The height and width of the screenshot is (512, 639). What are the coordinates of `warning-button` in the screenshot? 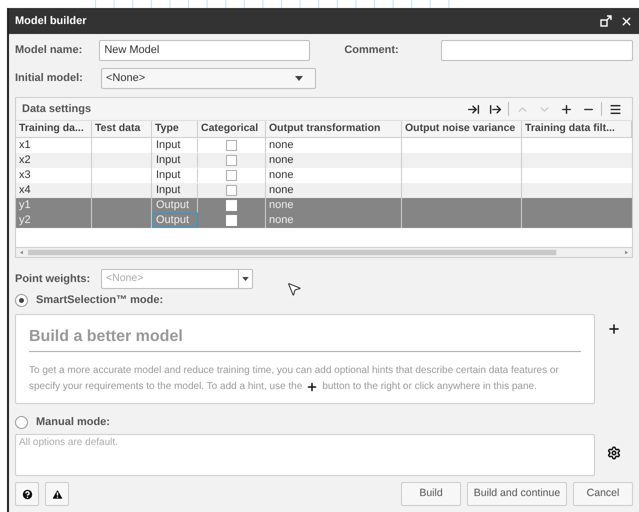 It's located at (57, 494).